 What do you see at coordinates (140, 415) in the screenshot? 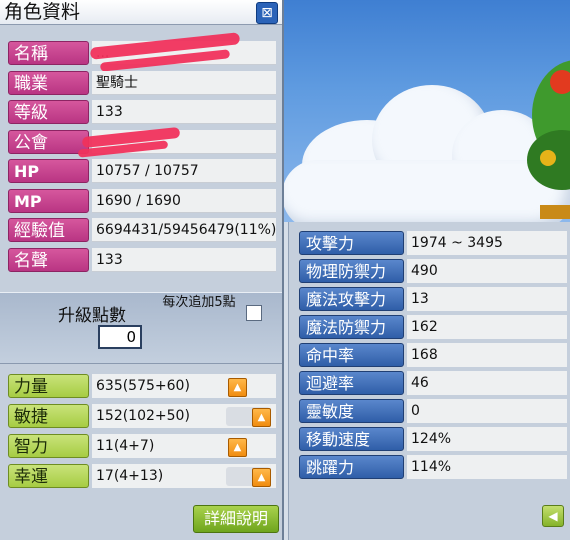
I see `attr-row-dex: 敏捷 152(102+50) ▲` at bounding box center [140, 415].